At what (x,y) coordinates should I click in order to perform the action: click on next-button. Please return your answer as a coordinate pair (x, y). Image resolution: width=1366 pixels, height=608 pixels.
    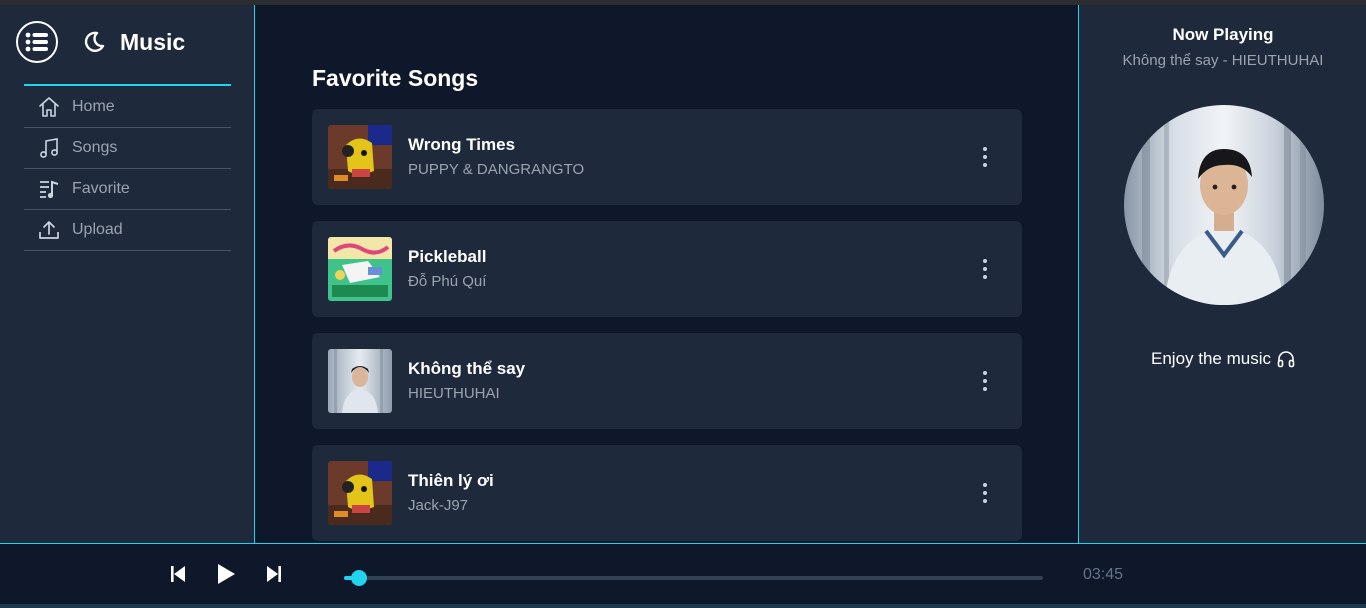
    Looking at the image, I should click on (274, 574).